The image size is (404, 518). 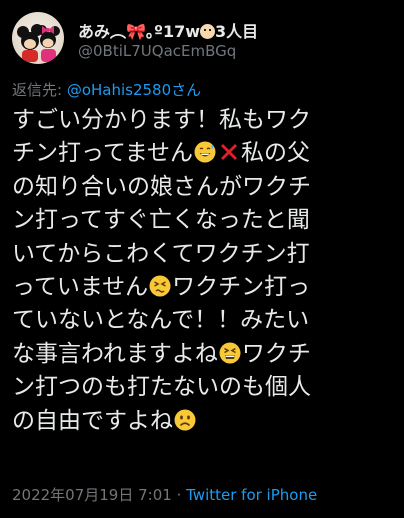 I want to click on tweet-line: ン打つのも打たないのも個人, so click(x=204, y=387).